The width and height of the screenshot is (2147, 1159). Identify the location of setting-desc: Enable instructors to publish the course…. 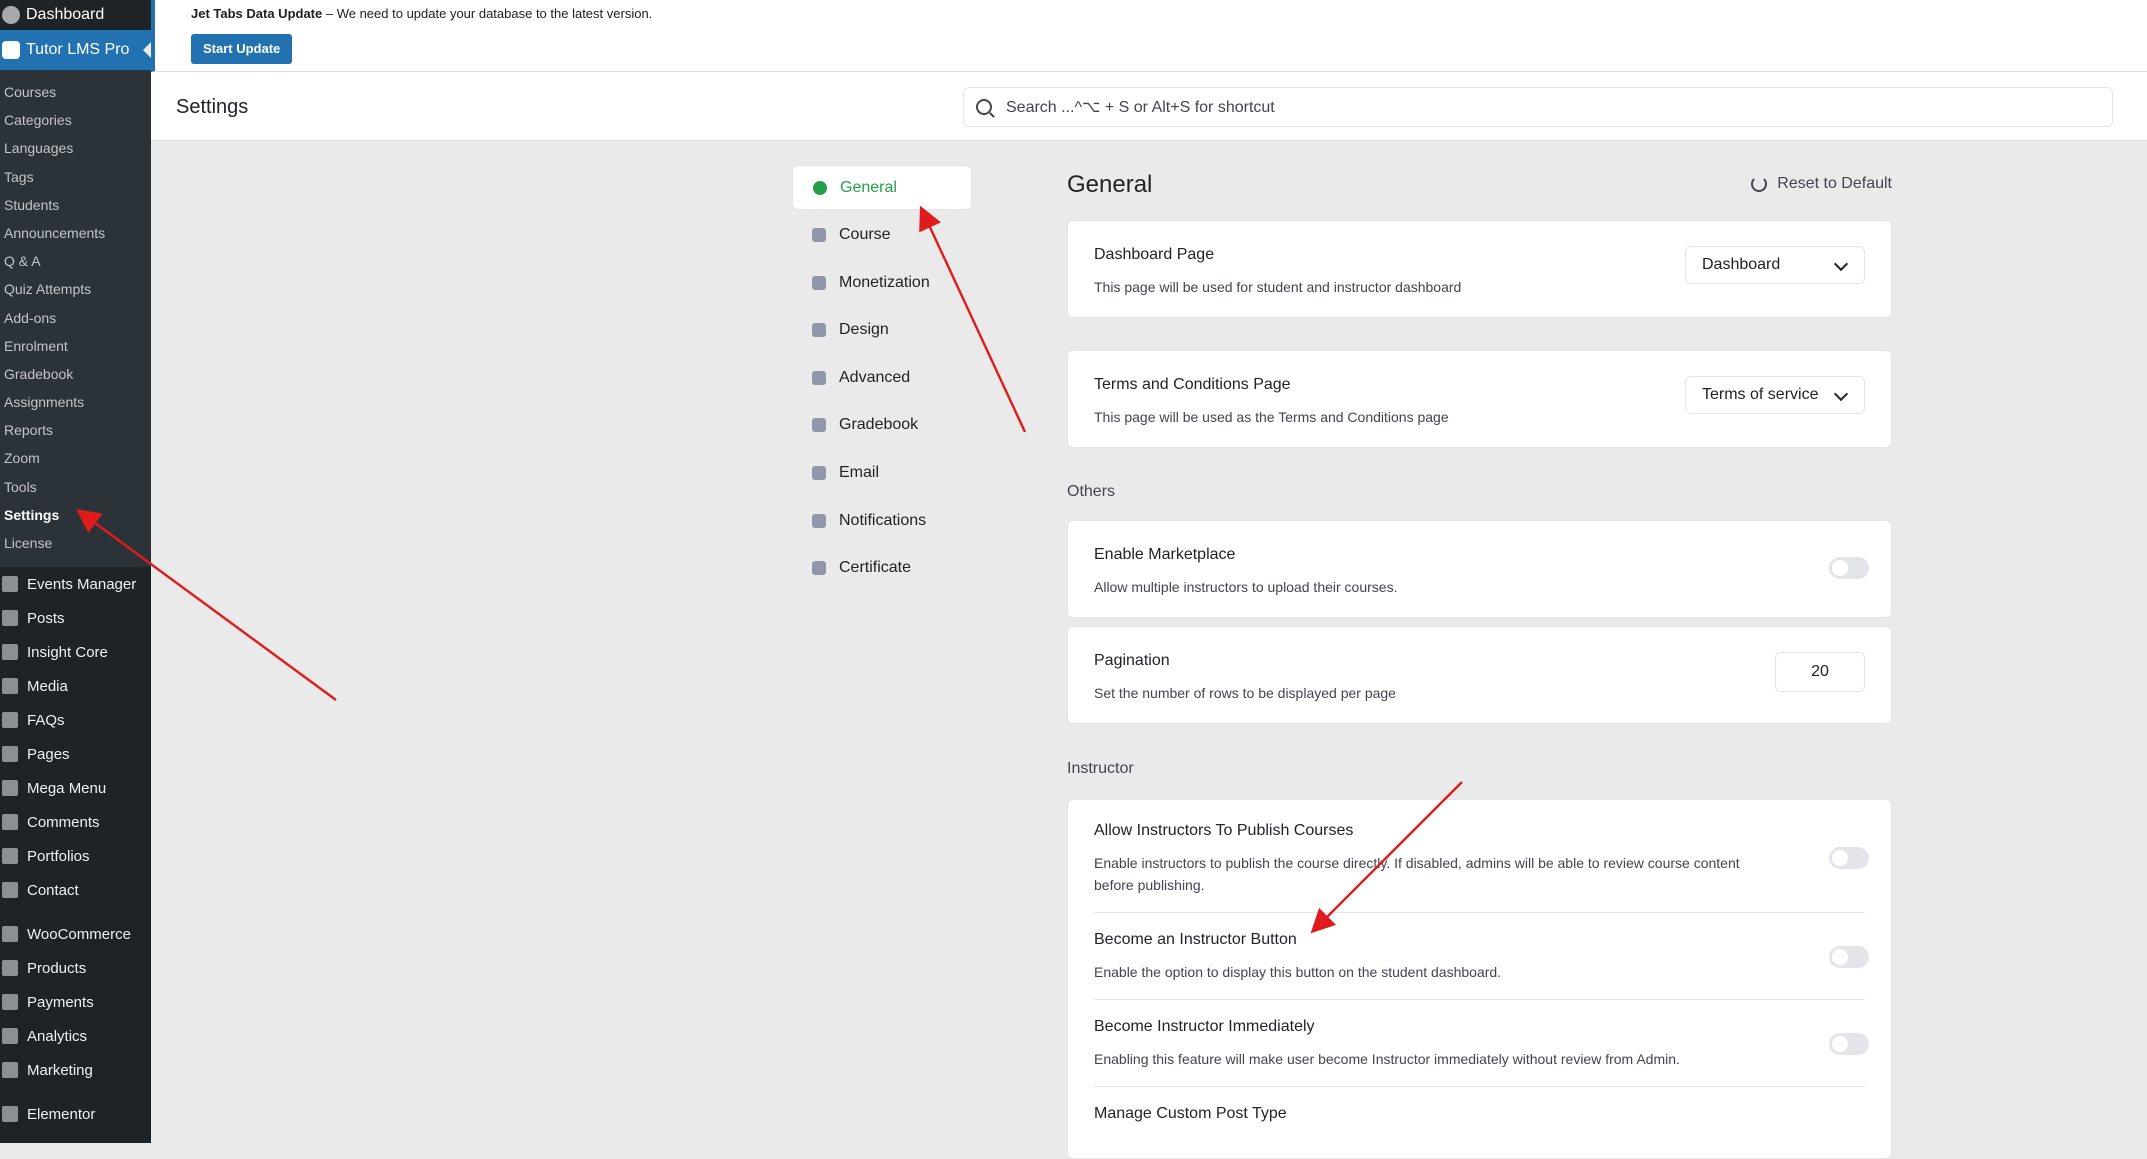
(1417, 874).